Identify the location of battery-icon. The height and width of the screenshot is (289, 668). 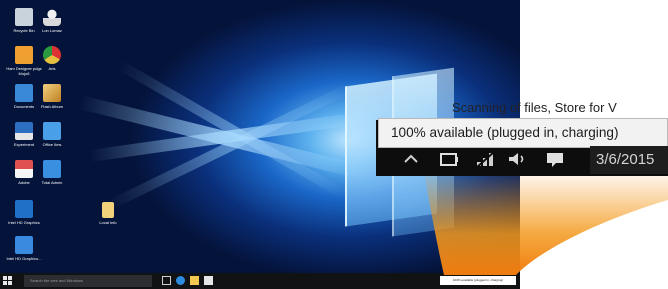
(449, 159).